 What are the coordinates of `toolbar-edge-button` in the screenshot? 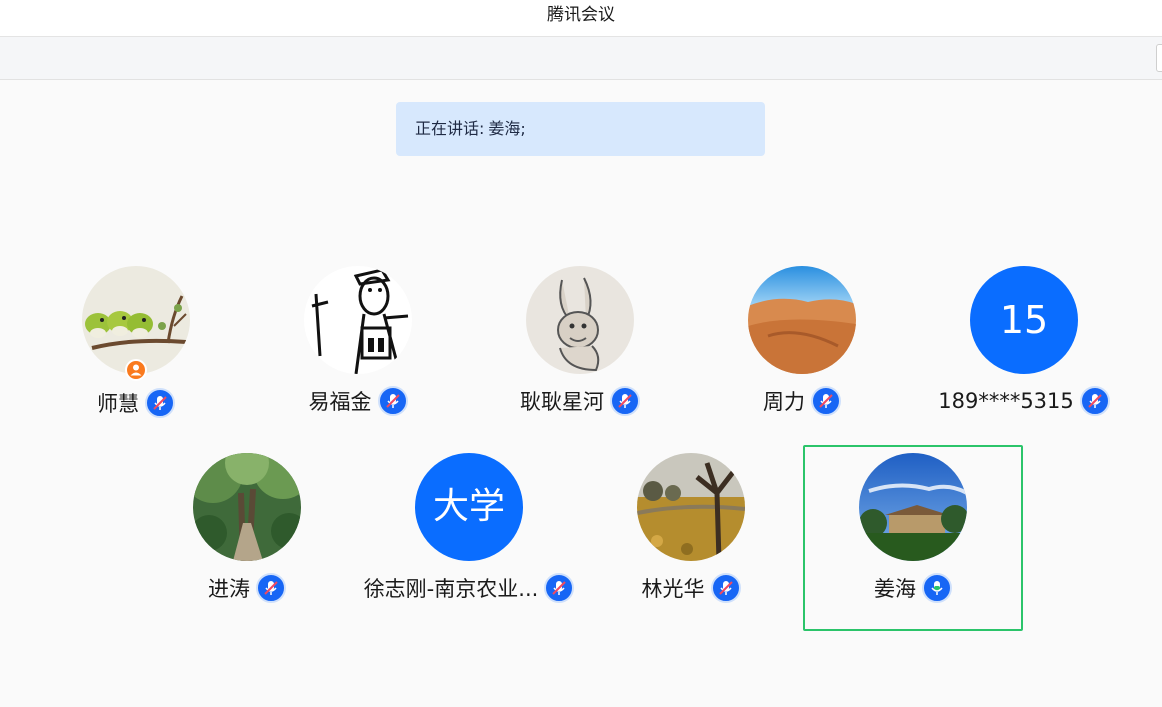 It's located at (1159, 58).